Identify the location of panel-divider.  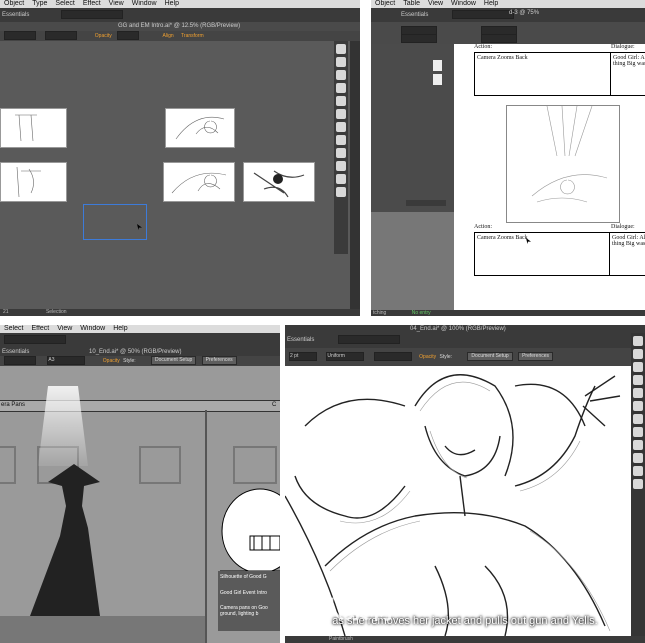
(206, 526).